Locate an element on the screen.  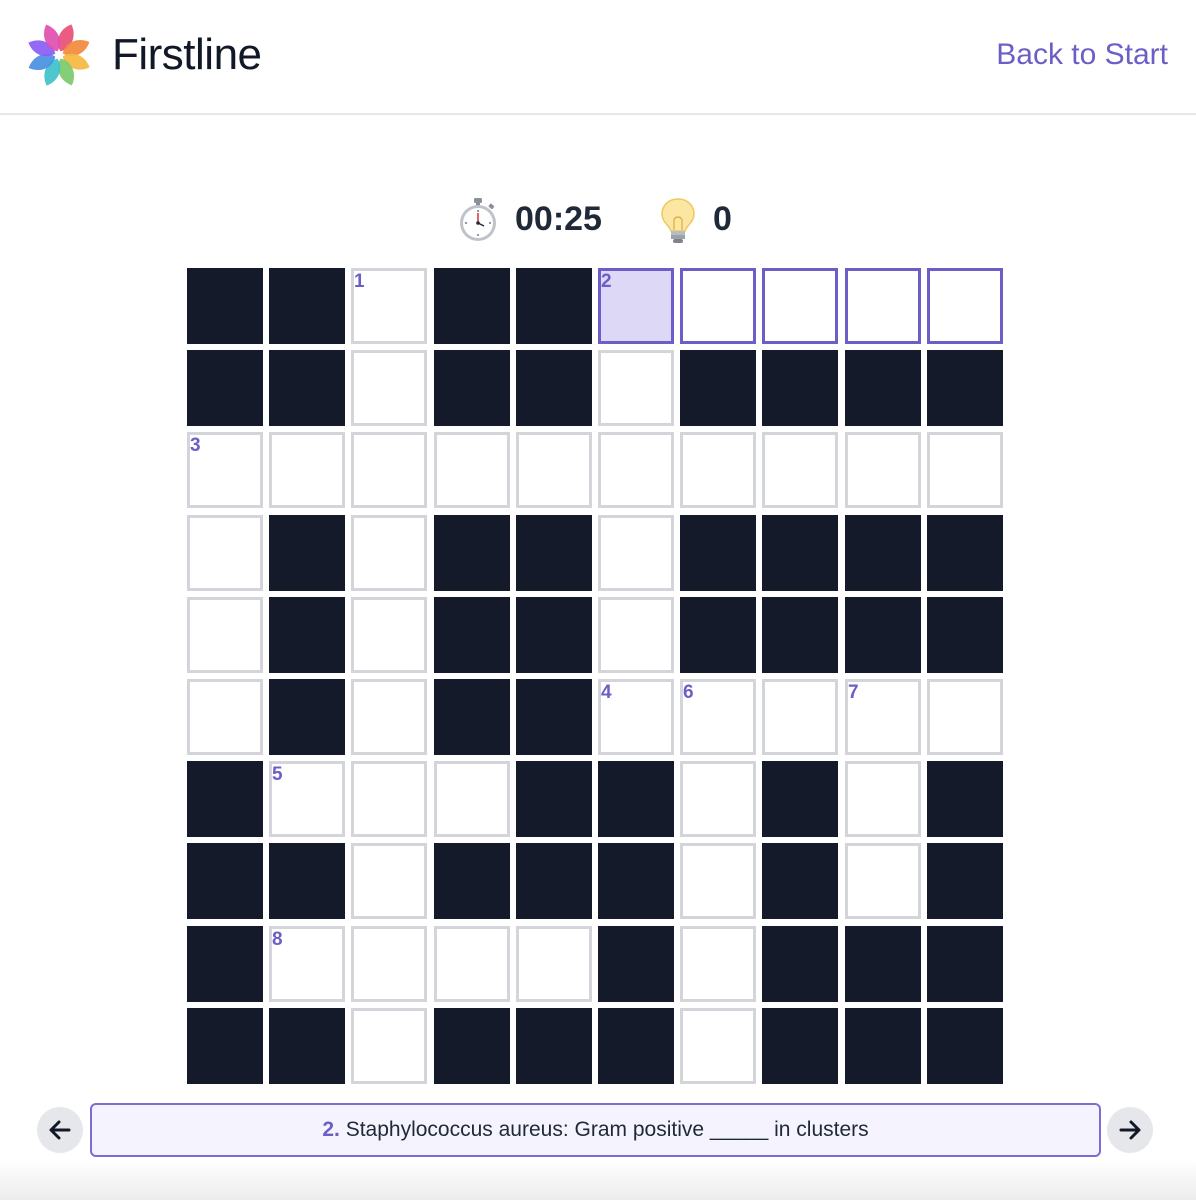
timer-display: 00:25 is located at coordinates (558, 219).